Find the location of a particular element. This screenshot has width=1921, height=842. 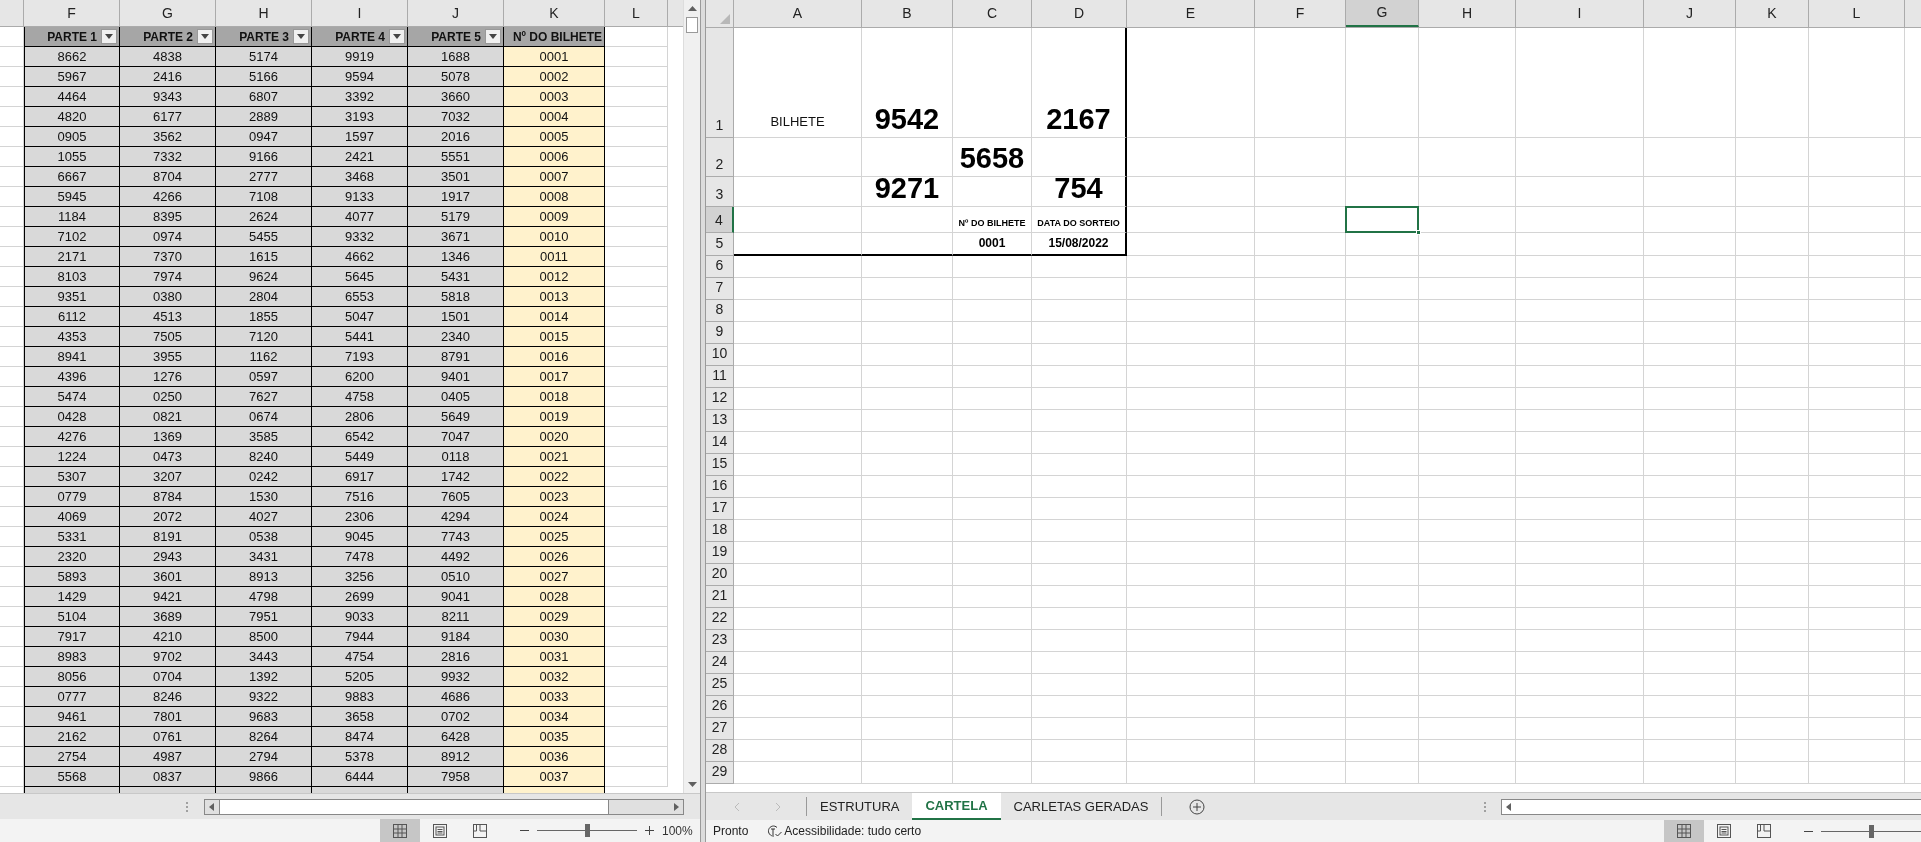

sheet-tab: CARLETAS GERADAS is located at coordinates (1081, 806).